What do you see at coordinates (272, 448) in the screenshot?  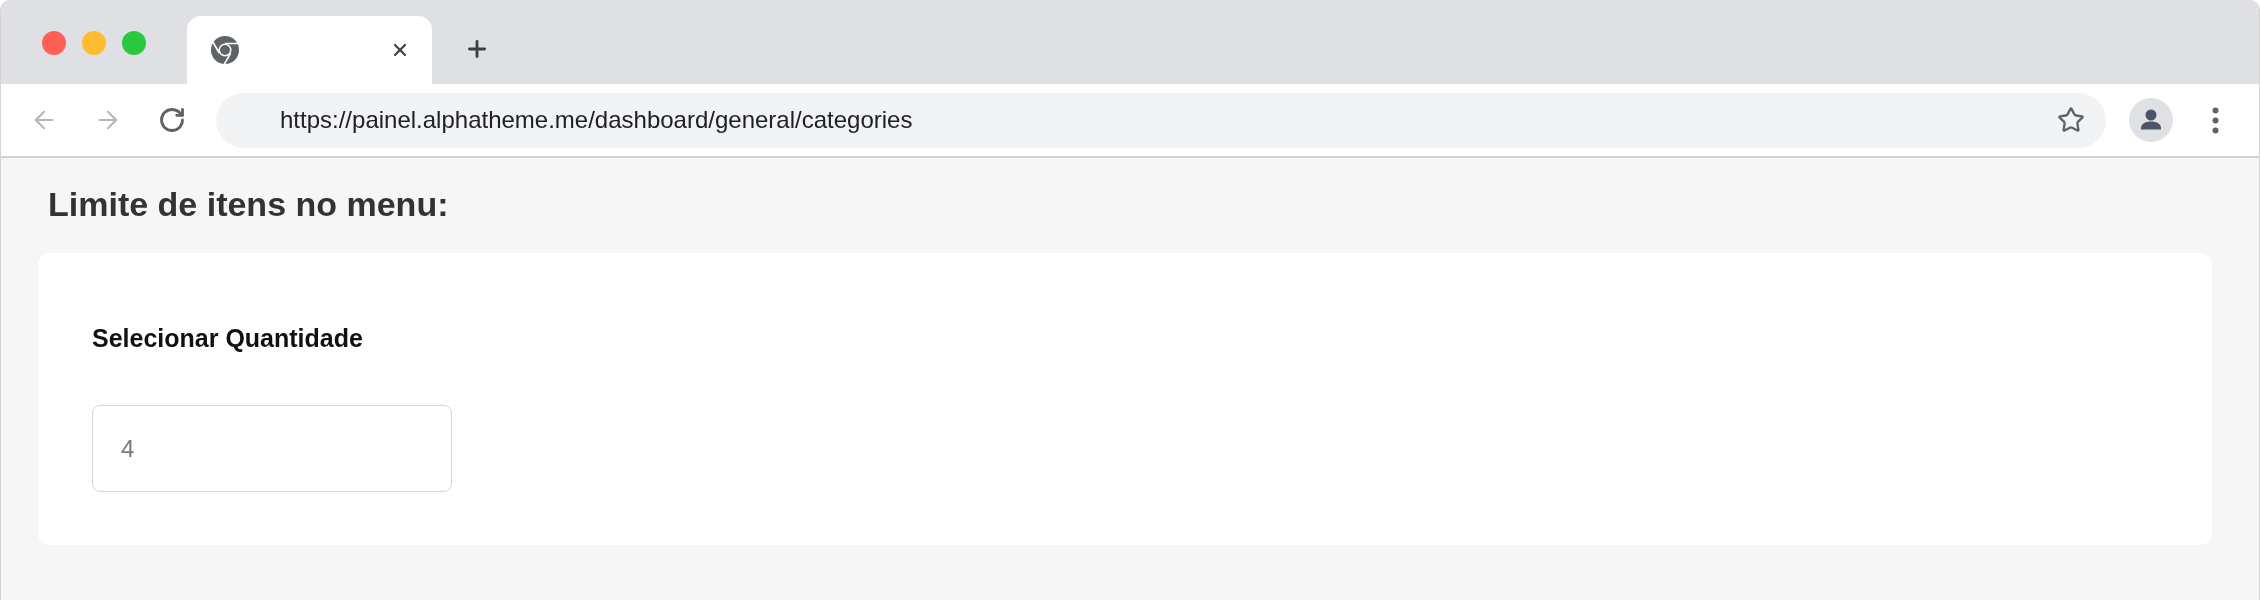 I see `quantity-input: 4` at bounding box center [272, 448].